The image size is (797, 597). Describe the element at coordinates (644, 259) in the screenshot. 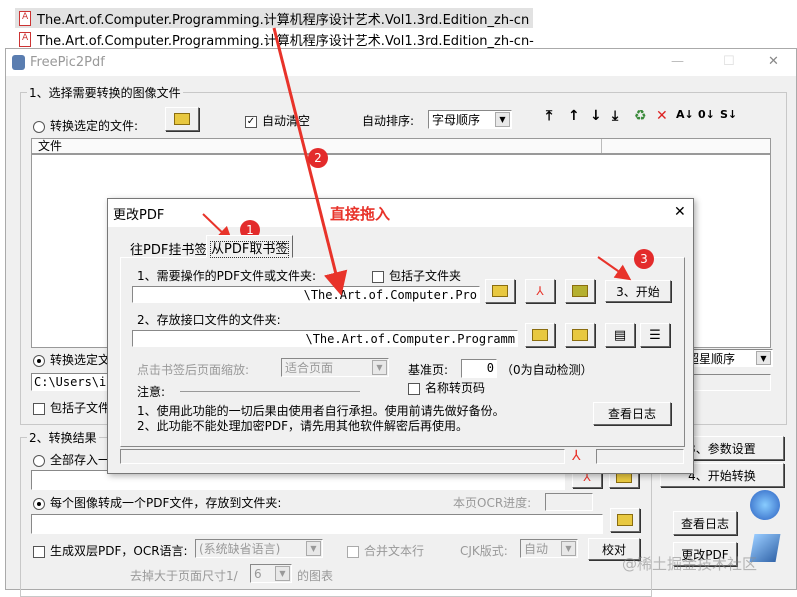

I see `step-3-badge: 3` at that location.